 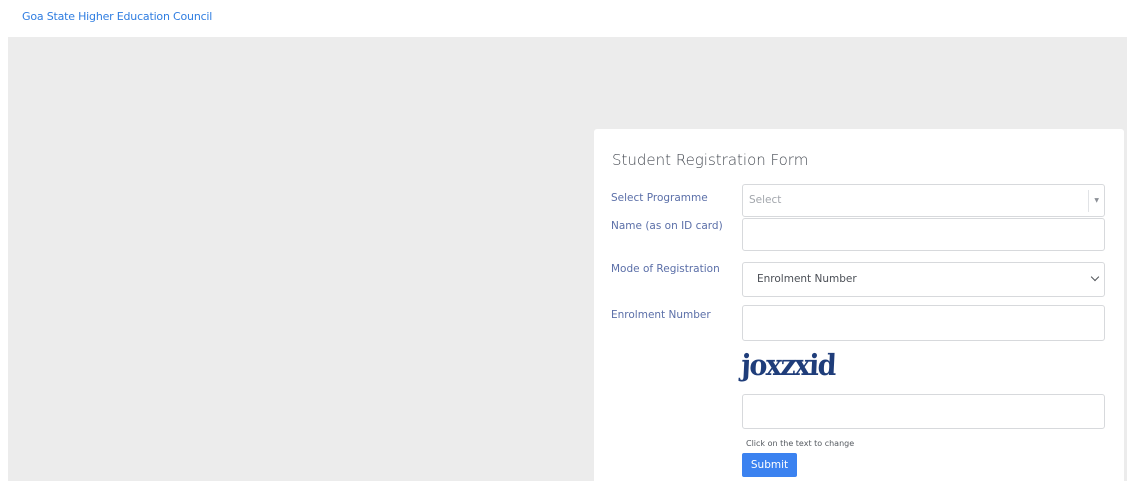 What do you see at coordinates (117, 16) in the screenshot?
I see `brand-link: Goa State Higher Education Council` at bounding box center [117, 16].